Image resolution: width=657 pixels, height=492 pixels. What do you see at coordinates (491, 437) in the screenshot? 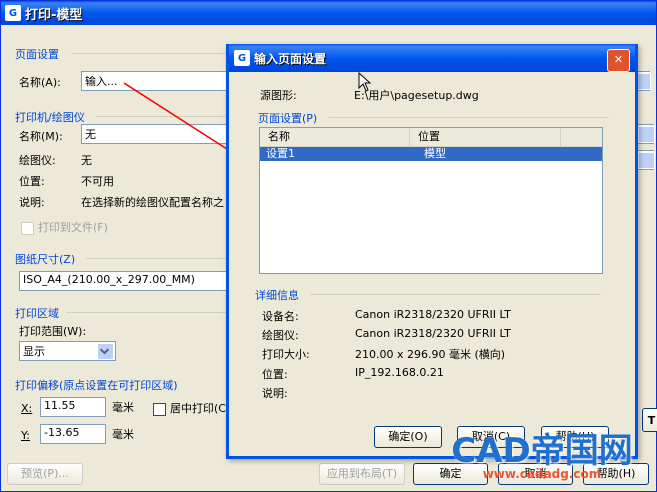
I see `dialog-cancel-button: 取消(C)` at bounding box center [491, 437].